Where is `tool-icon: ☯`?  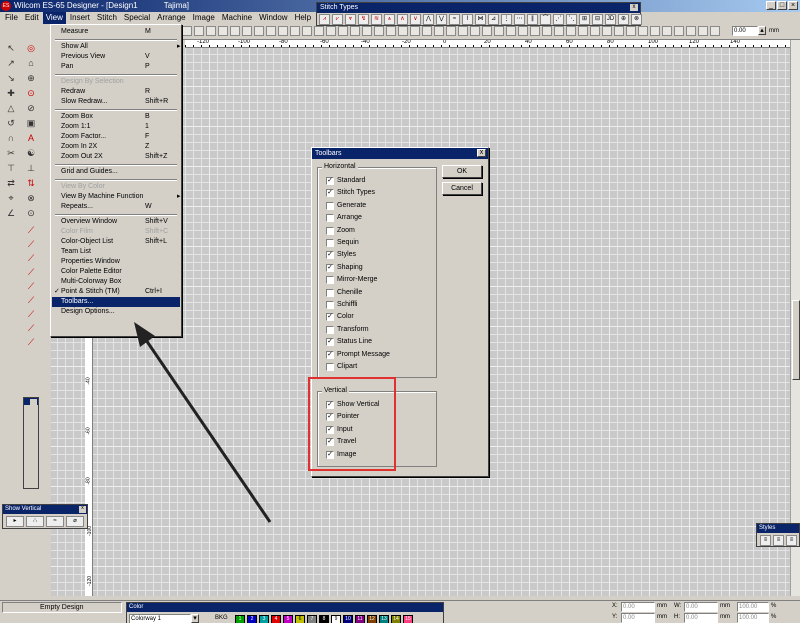
tool-icon: ☯ is located at coordinates (31, 153).